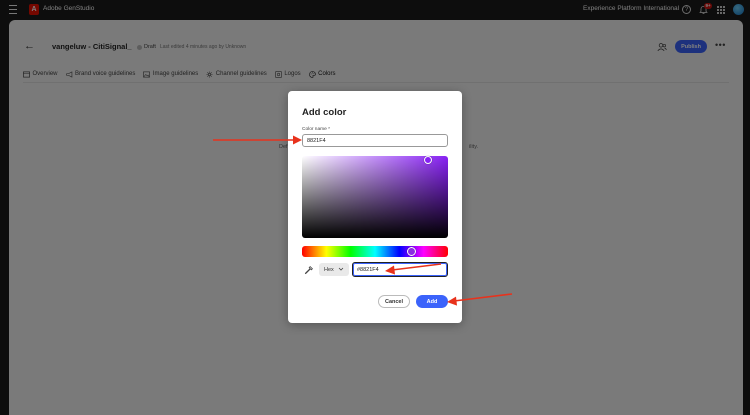 The height and width of the screenshot is (415, 750). Describe the element at coordinates (329, 269) in the screenshot. I see `color-format-value: Hex` at that location.